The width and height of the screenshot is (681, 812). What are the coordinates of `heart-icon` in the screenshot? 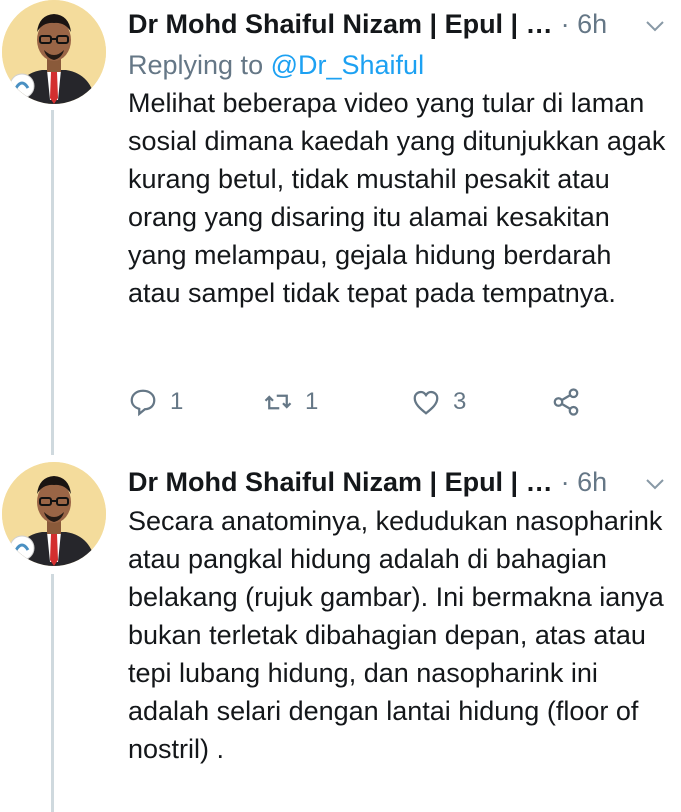 It's located at (426, 402).